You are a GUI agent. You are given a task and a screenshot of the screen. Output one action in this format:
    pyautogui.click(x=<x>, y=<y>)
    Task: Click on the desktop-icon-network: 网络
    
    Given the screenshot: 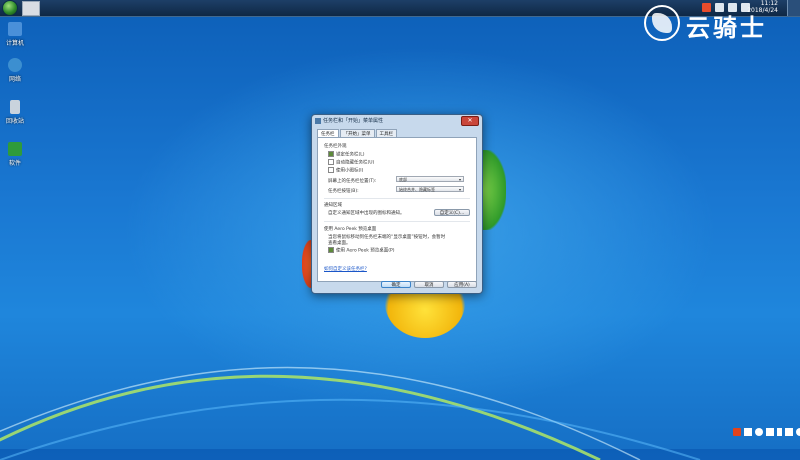 What is the action you would take?
    pyautogui.click(x=15, y=70)
    